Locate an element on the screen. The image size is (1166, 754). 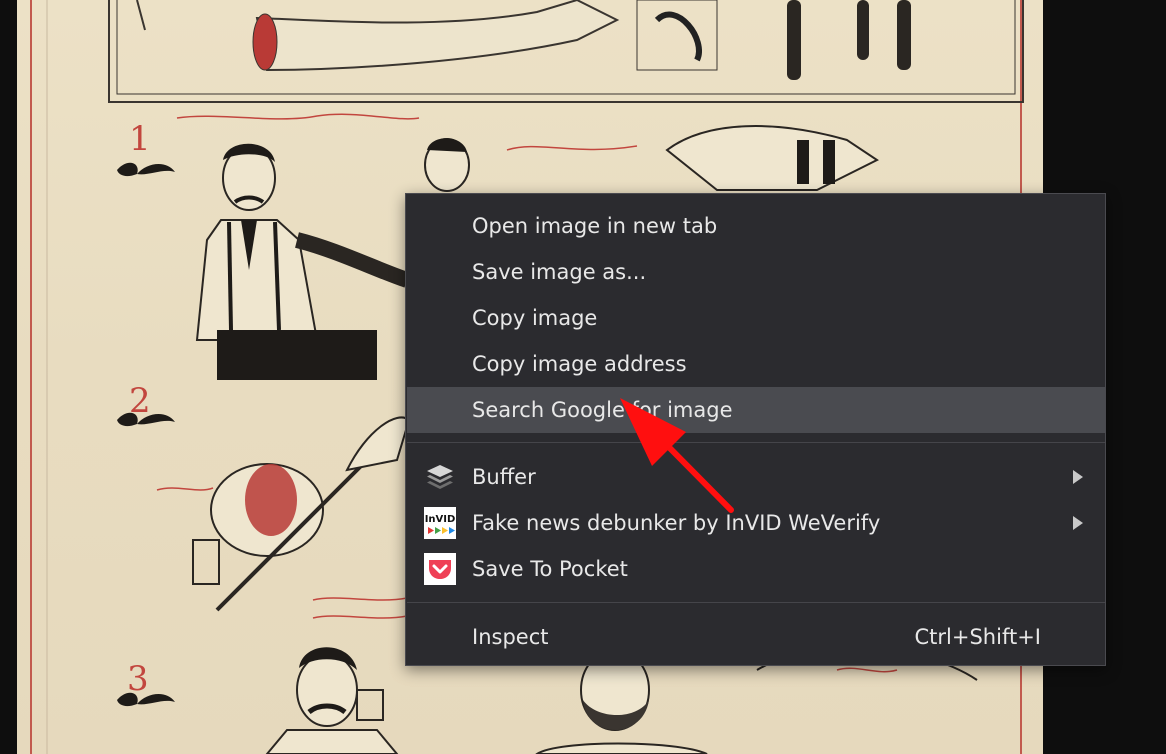
menu-item-copy-image-address: Copy image address is located at coordinates (756, 364).